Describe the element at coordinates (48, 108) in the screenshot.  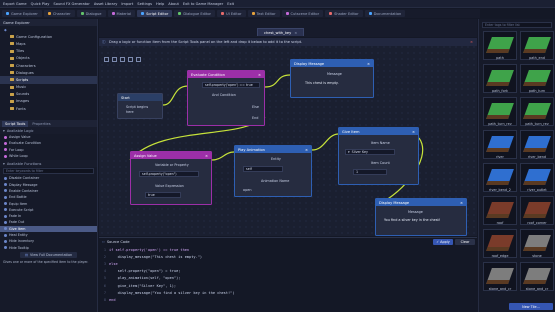
I see `tree-item-fonts: Fonts` at that location.